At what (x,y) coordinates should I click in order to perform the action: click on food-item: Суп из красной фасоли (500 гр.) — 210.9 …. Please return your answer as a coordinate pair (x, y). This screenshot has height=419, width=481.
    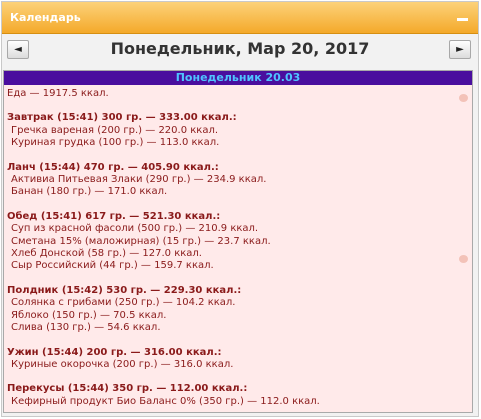
    Looking at the image, I should click on (135, 229).